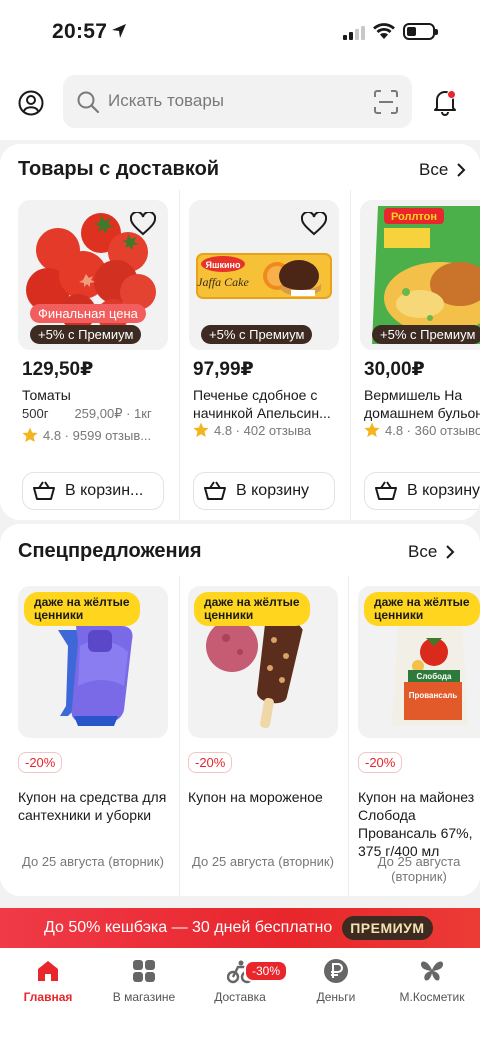 The height and width of the screenshot is (1041, 480). I want to click on product-rating: 4.8 · 360 отзывов, so click(422, 430).